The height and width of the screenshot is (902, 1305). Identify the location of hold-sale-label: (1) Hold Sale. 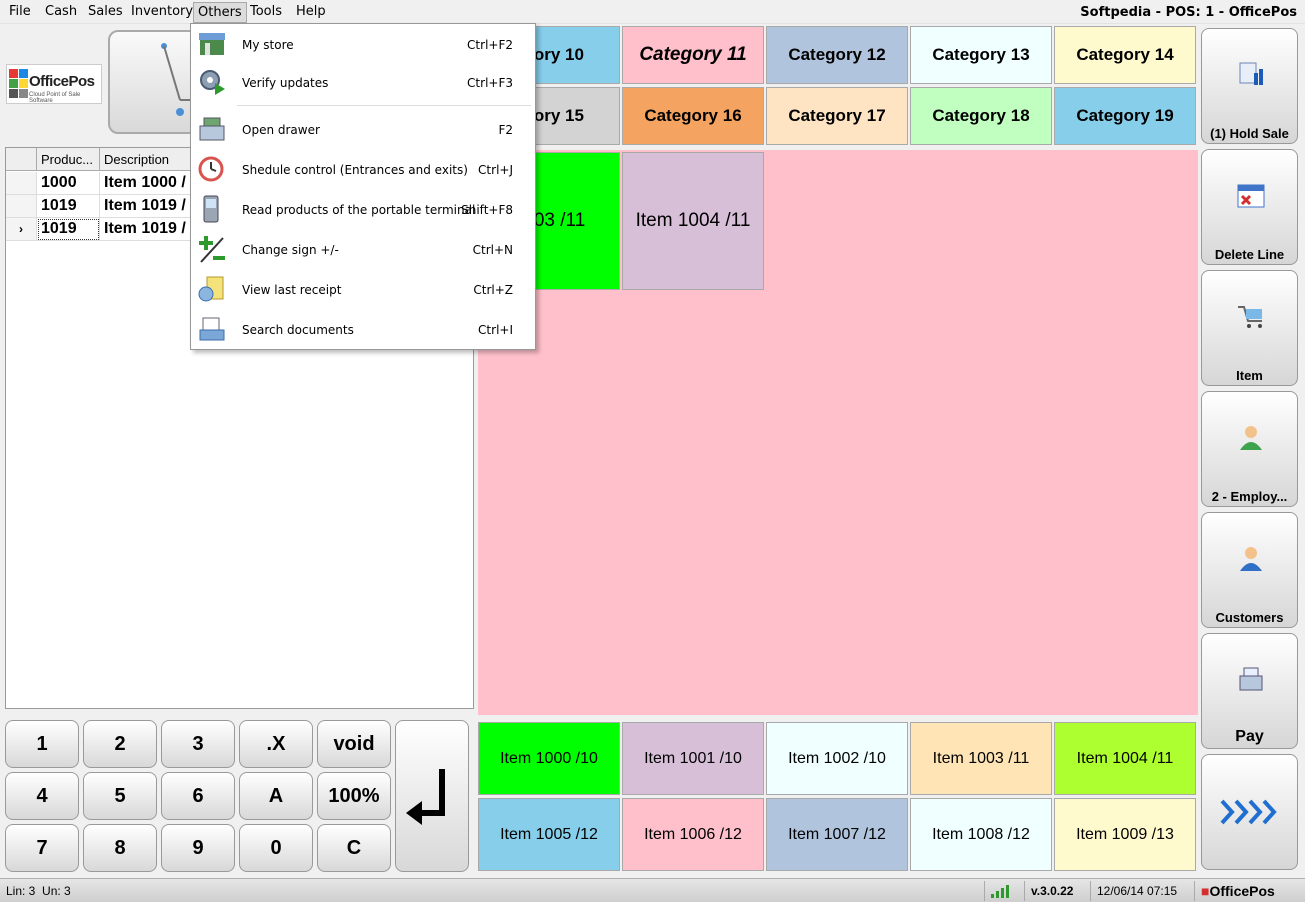
(1249, 133).